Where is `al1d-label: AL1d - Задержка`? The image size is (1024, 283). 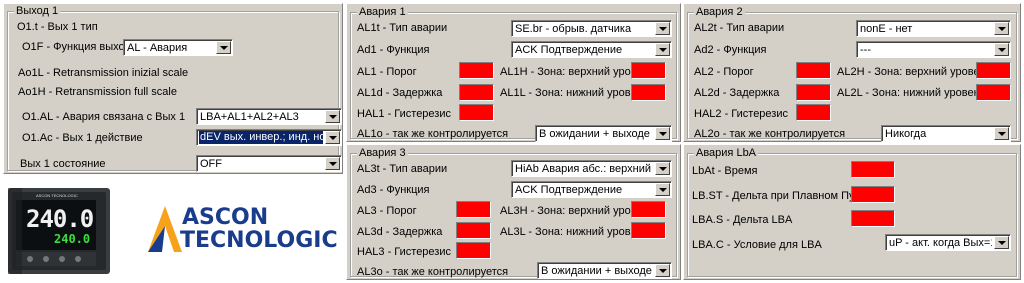
al1d-label: AL1d - Задержка is located at coordinates (400, 93).